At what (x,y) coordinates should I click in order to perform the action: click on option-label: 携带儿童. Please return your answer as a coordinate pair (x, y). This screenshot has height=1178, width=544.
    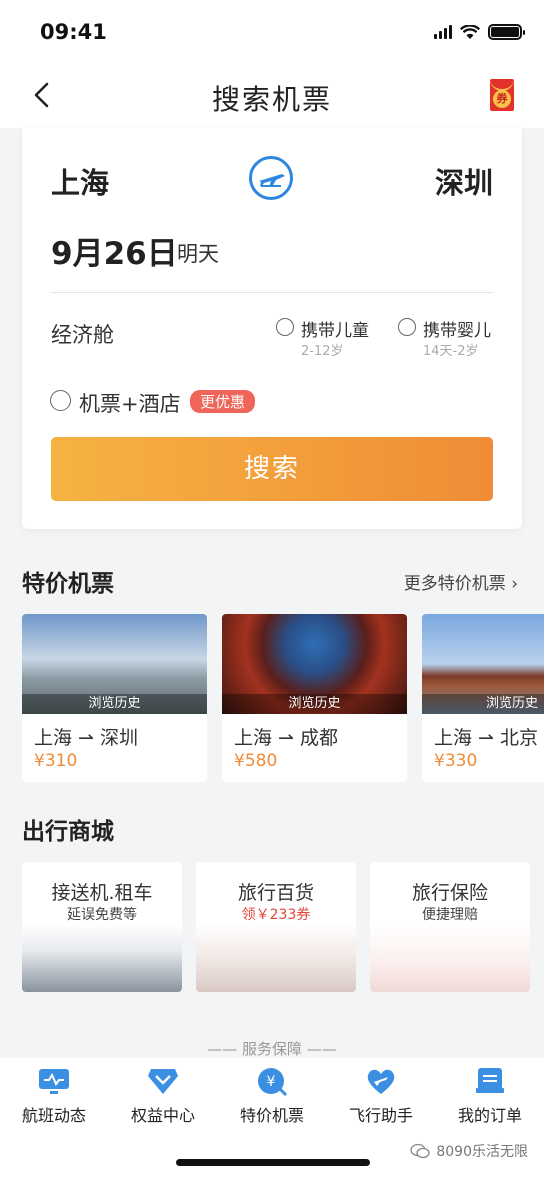
    Looking at the image, I should click on (335, 331).